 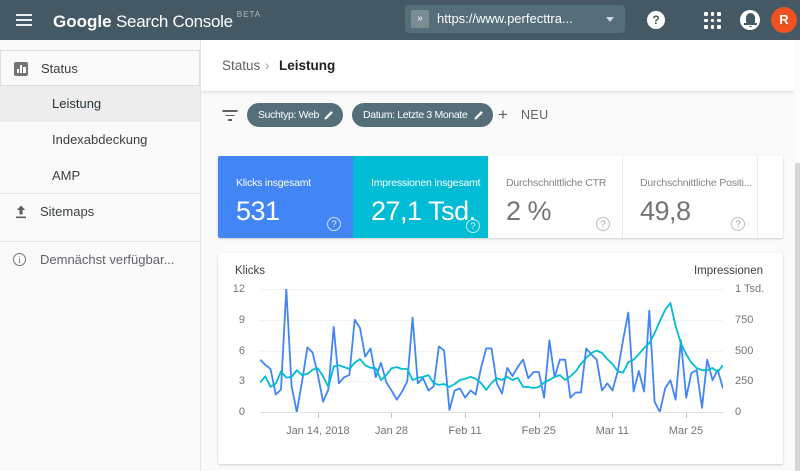 What do you see at coordinates (24, 20) in the screenshot?
I see `hamburger-menu-icon` at bounding box center [24, 20].